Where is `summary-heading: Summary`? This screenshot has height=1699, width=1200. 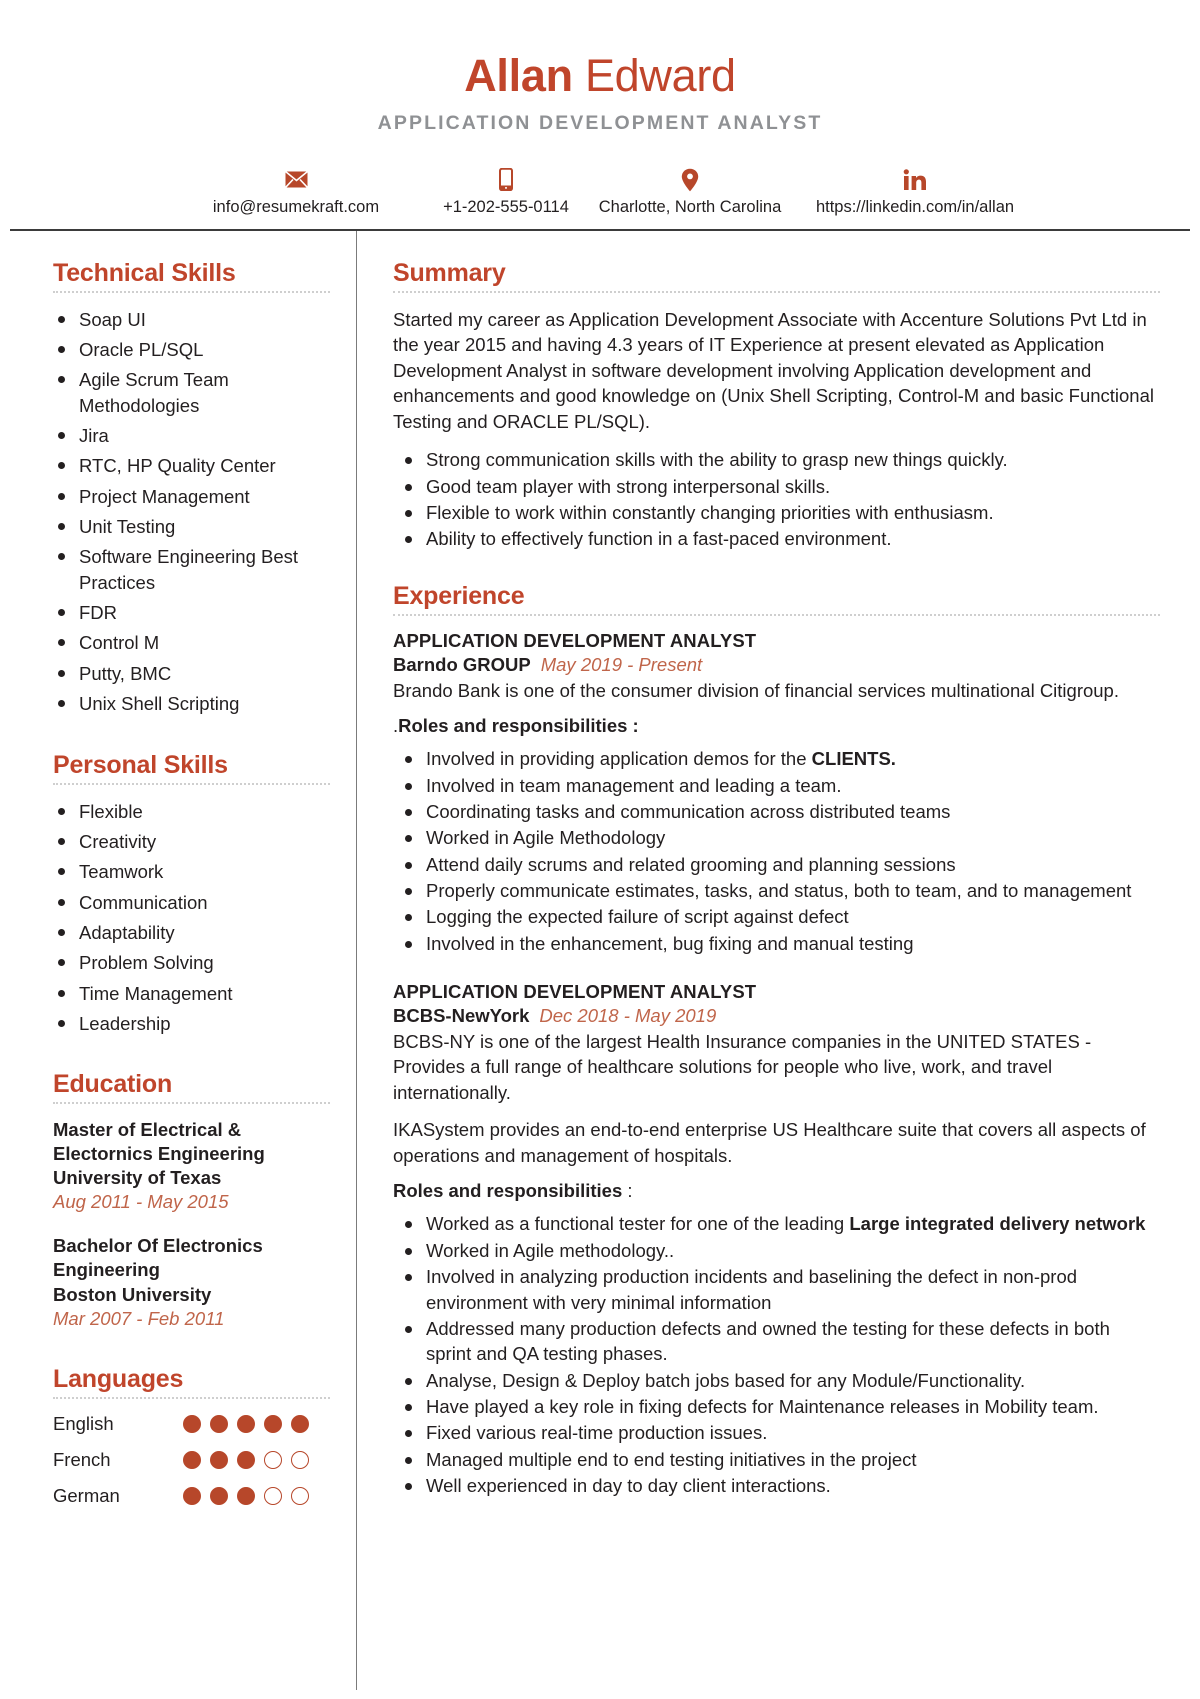 summary-heading: Summary is located at coordinates (449, 272).